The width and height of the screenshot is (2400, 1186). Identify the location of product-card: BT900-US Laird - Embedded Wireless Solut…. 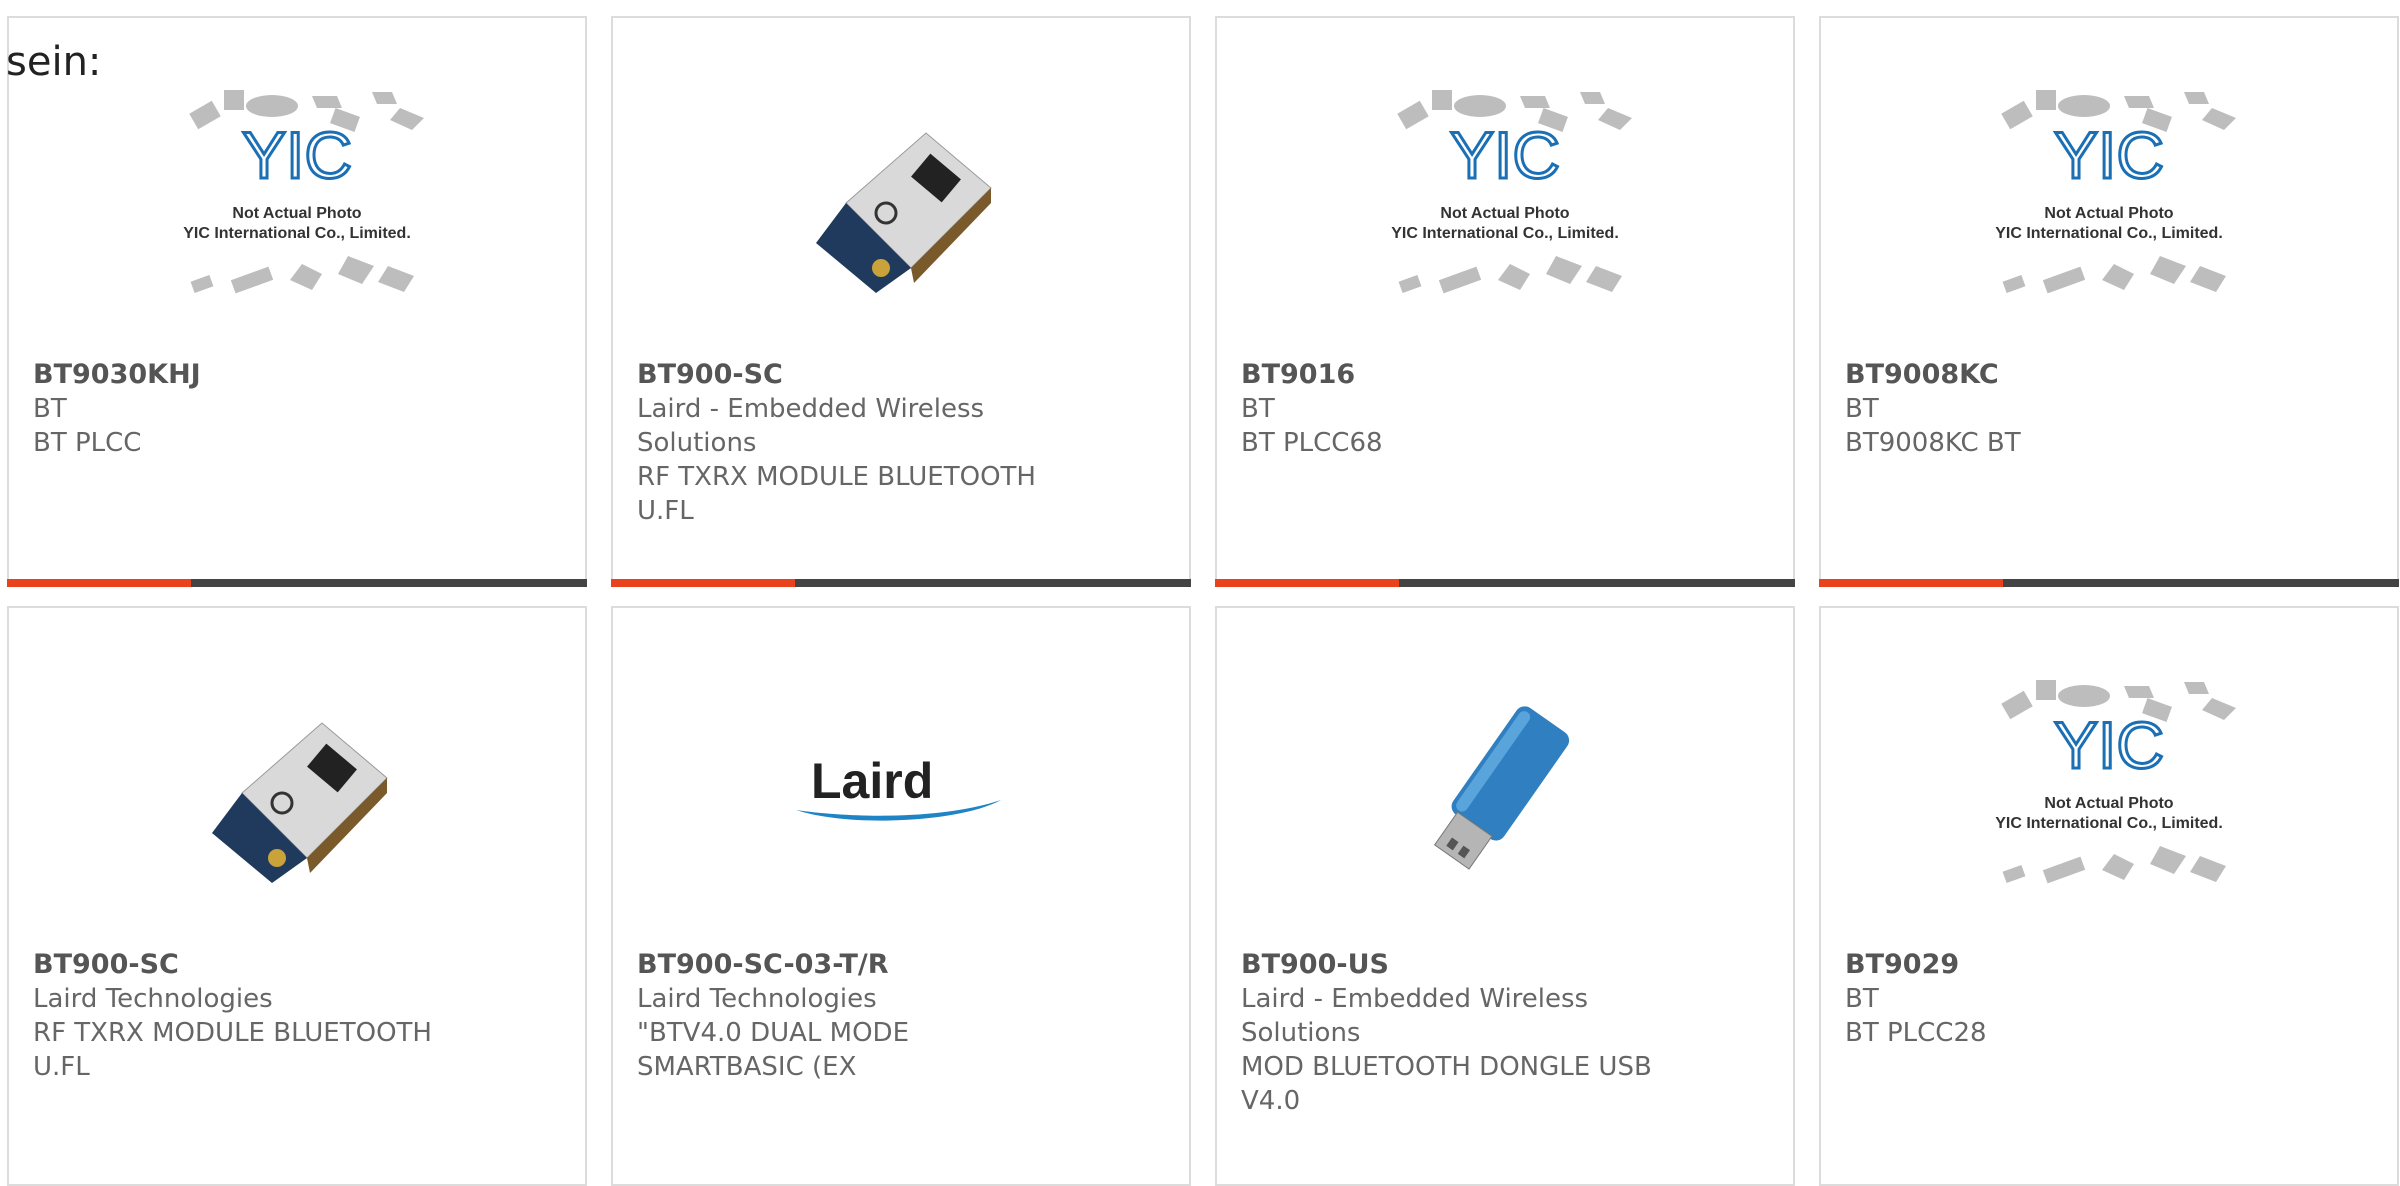
(1505, 896).